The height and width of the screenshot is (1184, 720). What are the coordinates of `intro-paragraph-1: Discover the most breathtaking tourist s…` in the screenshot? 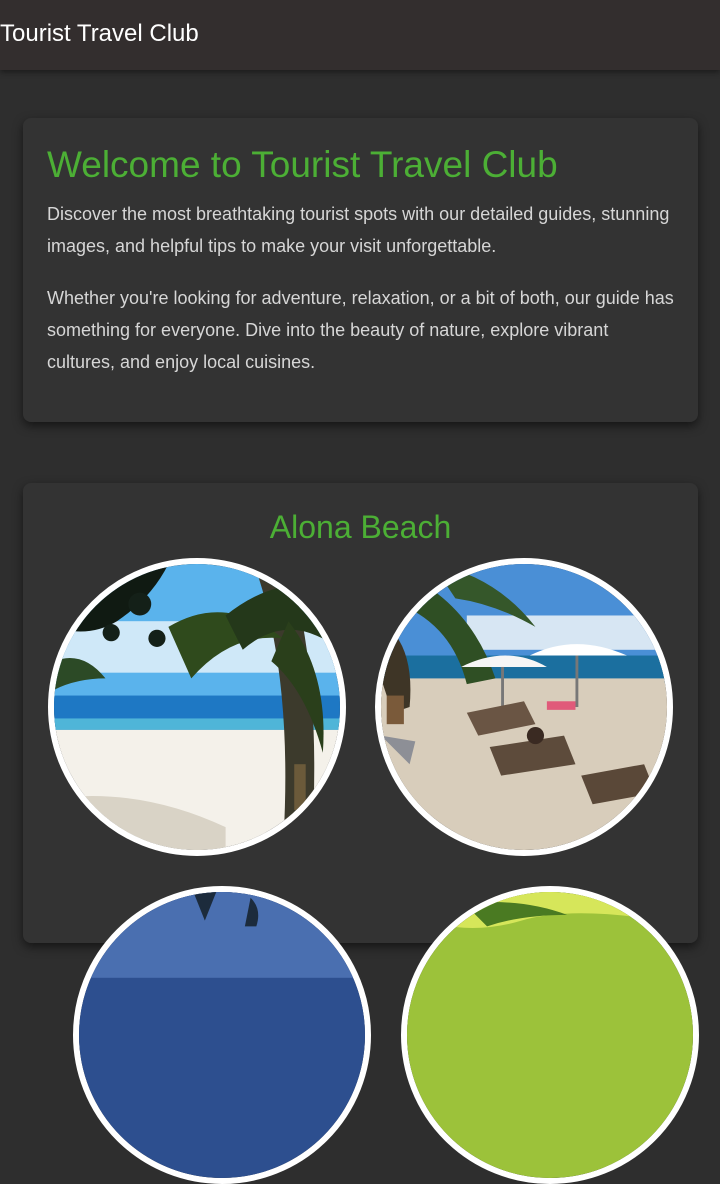 It's located at (358, 230).